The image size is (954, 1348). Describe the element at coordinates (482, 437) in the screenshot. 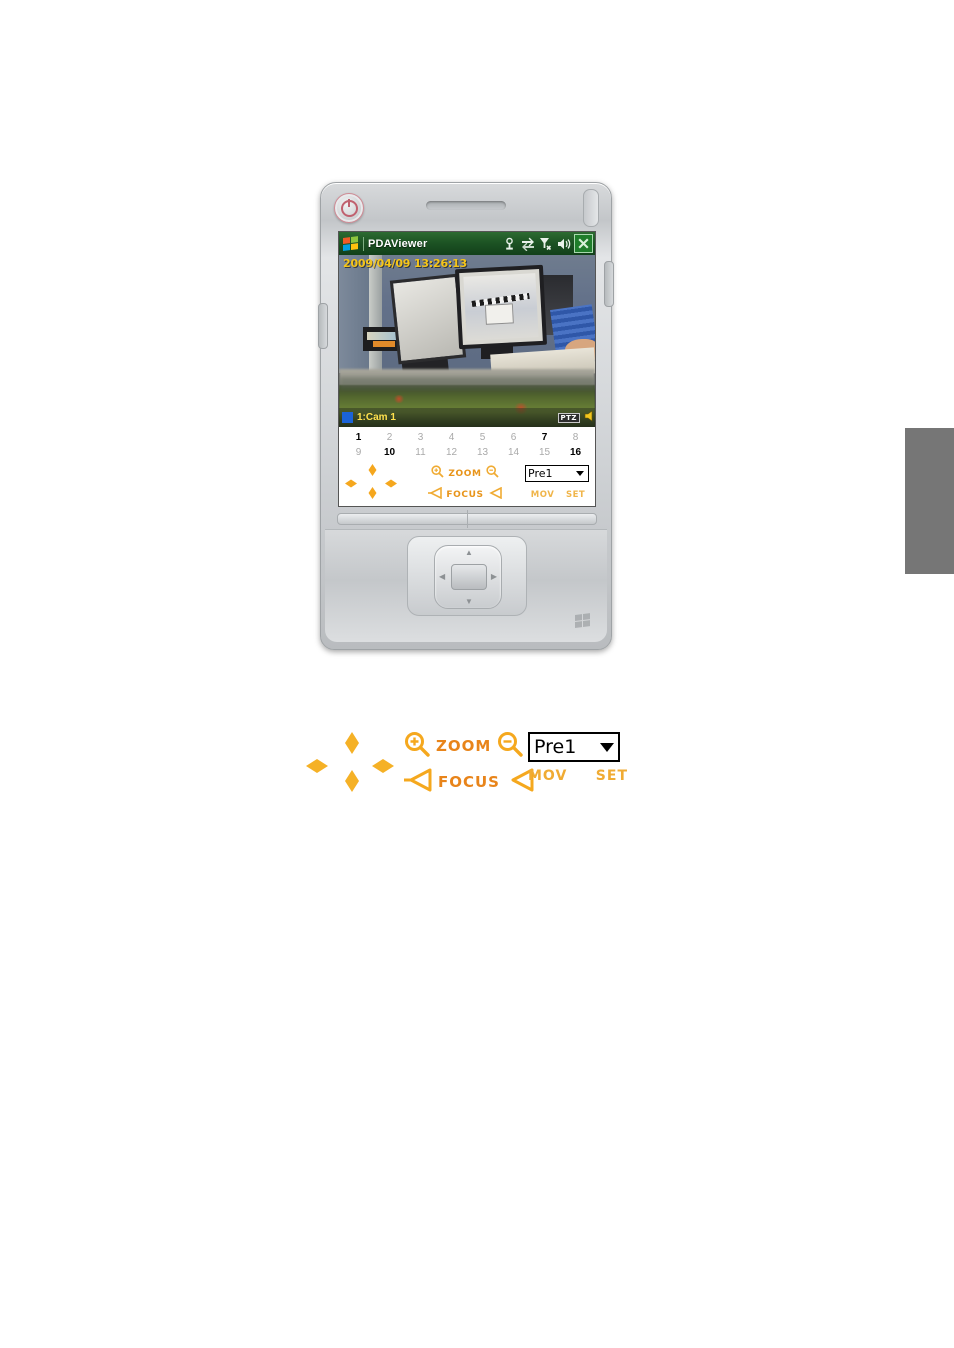

I see `channel-button-5: 5` at that location.